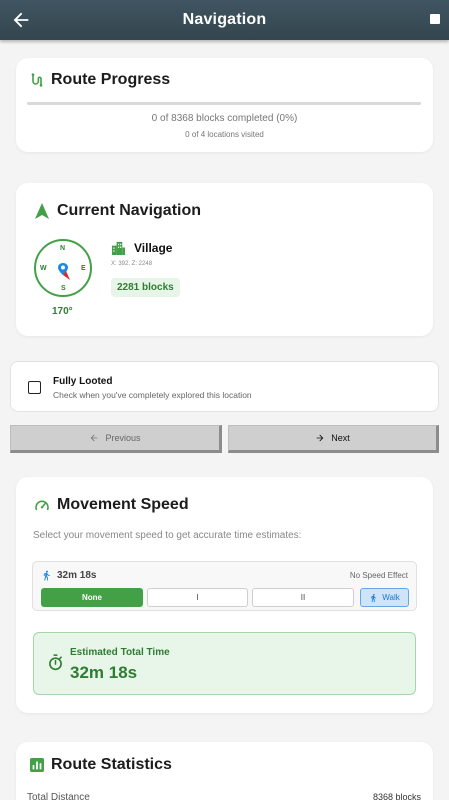 Image resolution: width=449 pixels, height=800 pixels. What do you see at coordinates (92, 597) in the screenshot?
I see `speed-option-none: None` at bounding box center [92, 597].